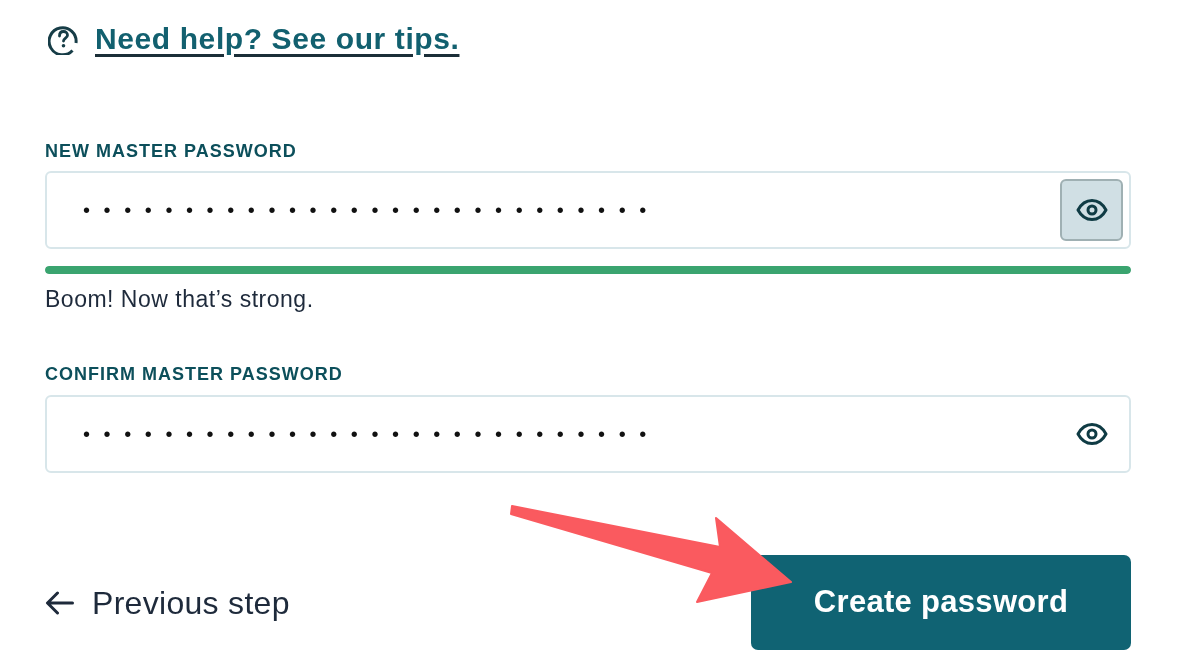 This screenshot has width=1198, height=667. I want to click on create-password-button: Create password, so click(941, 602).